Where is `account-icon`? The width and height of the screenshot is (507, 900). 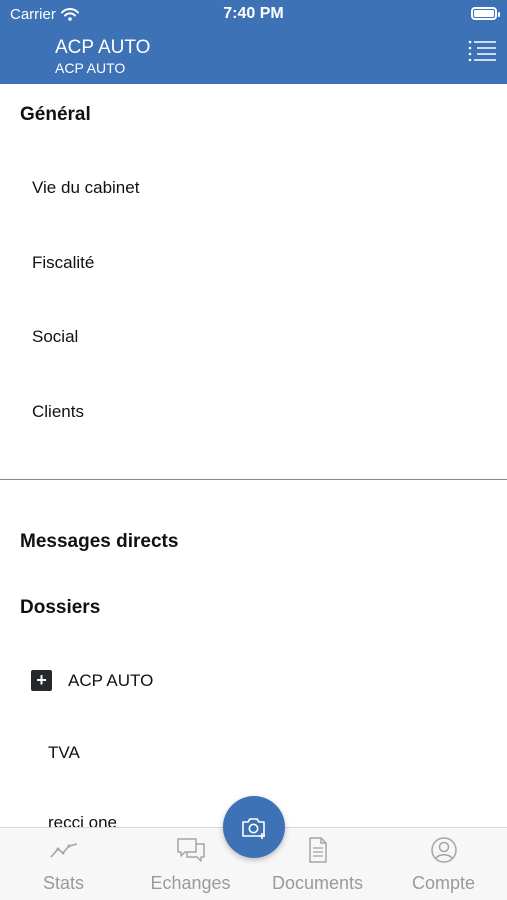
account-icon is located at coordinates (443, 850).